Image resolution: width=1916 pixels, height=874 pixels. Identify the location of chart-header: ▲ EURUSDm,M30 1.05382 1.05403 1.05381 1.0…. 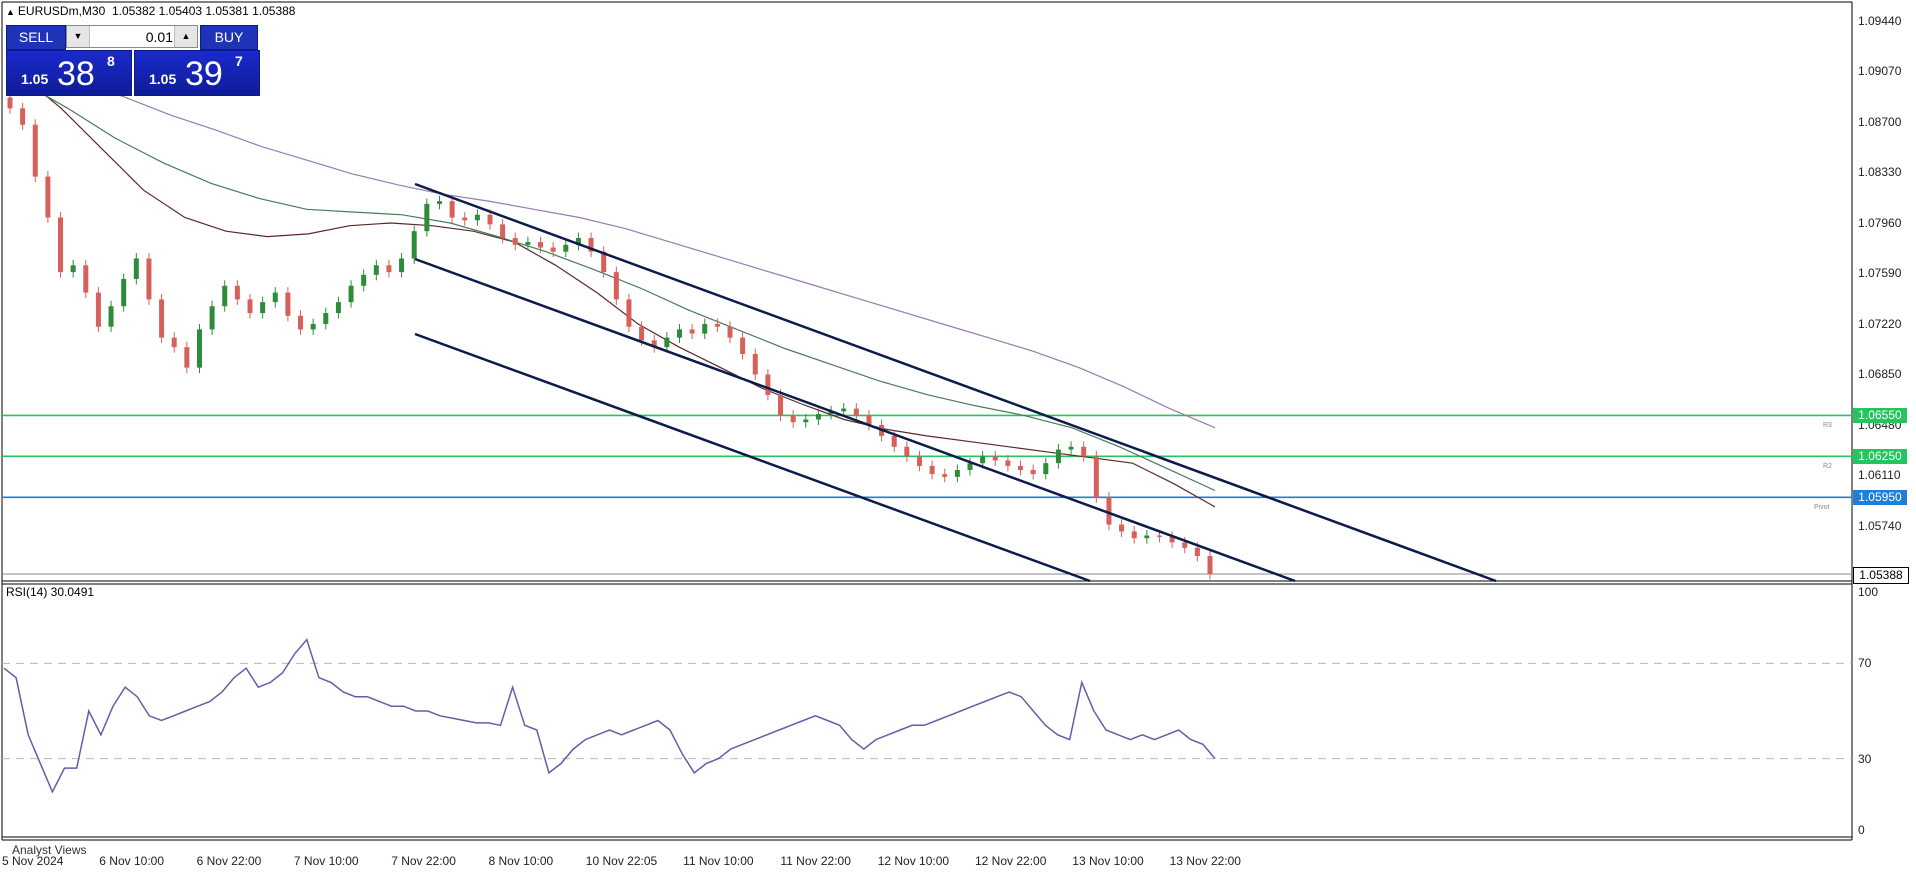
(150, 11).